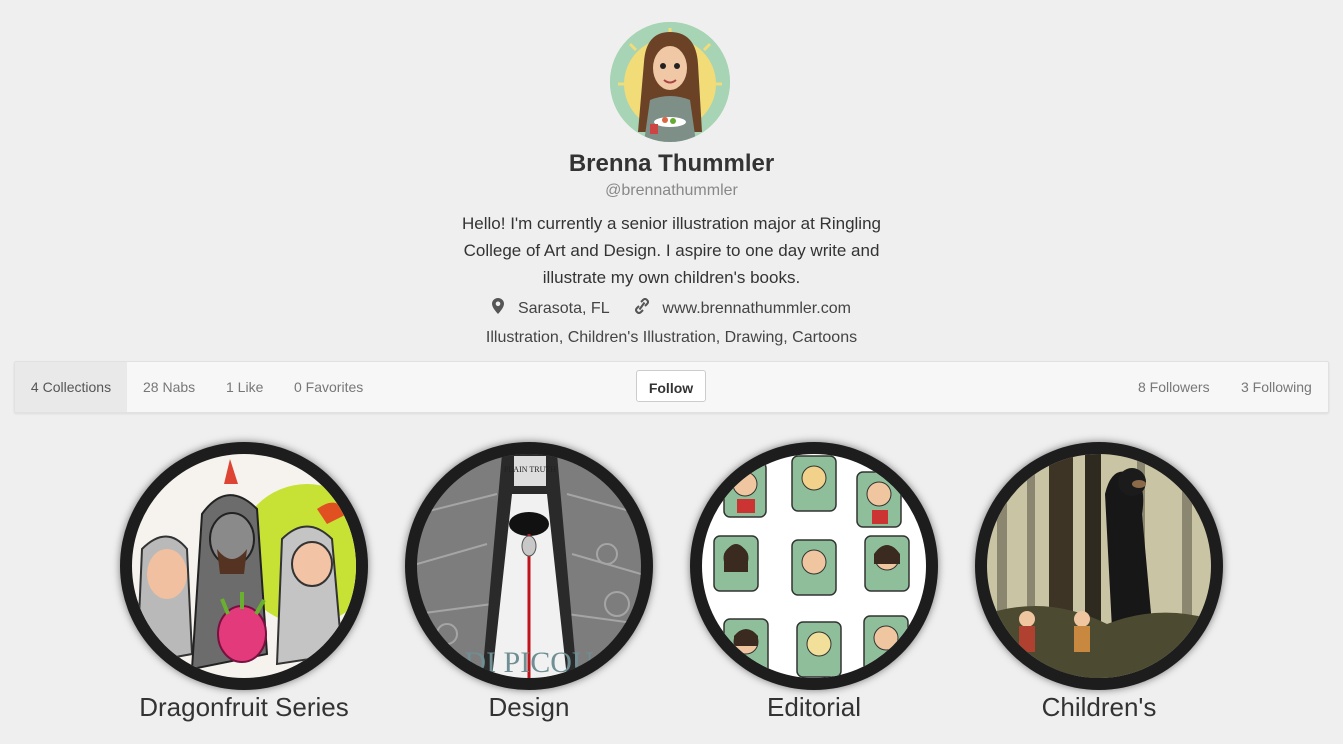 Image resolution: width=1343 pixels, height=744 pixels. I want to click on collection-thumbnail-childrens, so click(1099, 566).